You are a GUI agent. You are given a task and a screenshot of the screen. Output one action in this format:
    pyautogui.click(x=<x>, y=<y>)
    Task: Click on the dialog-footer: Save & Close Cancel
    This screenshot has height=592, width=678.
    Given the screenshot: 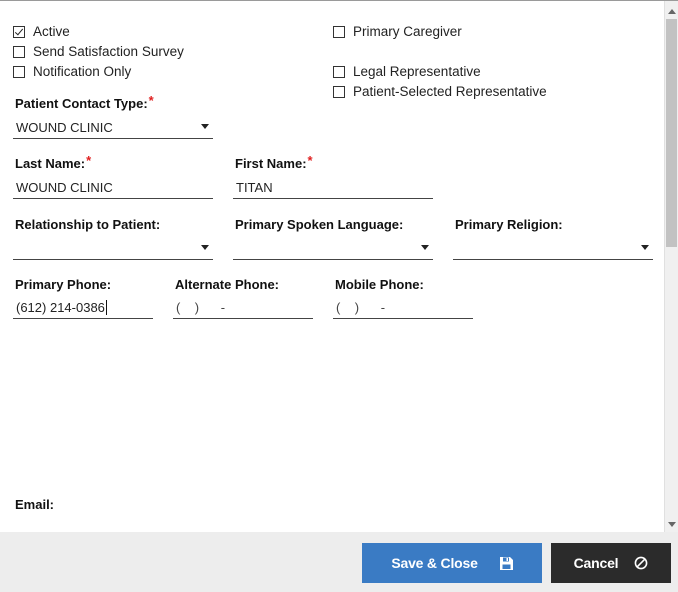 What is the action you would take?
    pyautogui.click(x=339, y=562)
    